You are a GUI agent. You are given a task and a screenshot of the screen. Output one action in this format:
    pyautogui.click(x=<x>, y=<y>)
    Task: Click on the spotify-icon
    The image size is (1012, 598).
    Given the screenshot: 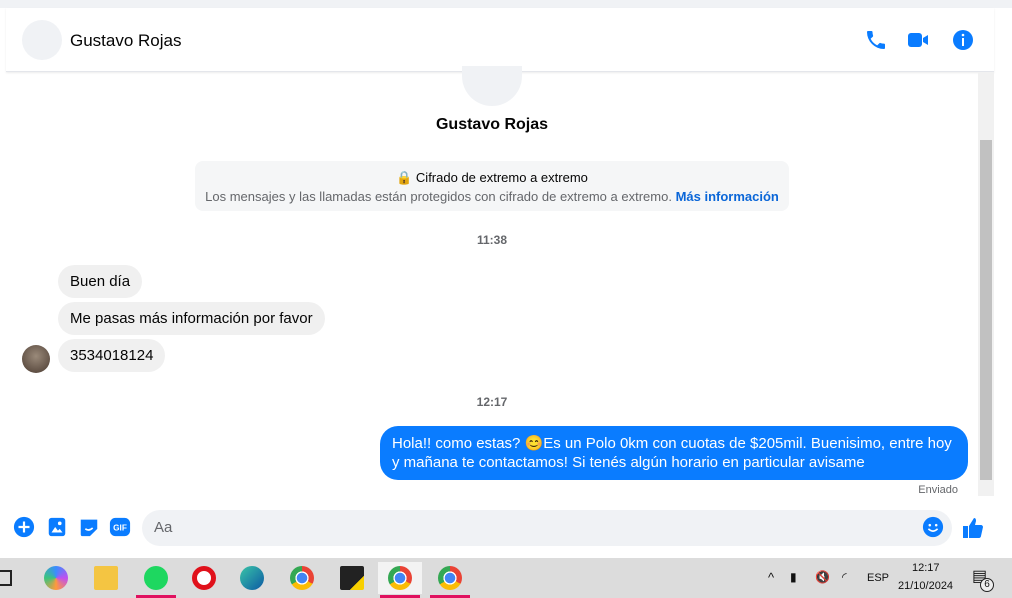 What is the action you would take?
    pyautogui.click(x=156, y=580)
    